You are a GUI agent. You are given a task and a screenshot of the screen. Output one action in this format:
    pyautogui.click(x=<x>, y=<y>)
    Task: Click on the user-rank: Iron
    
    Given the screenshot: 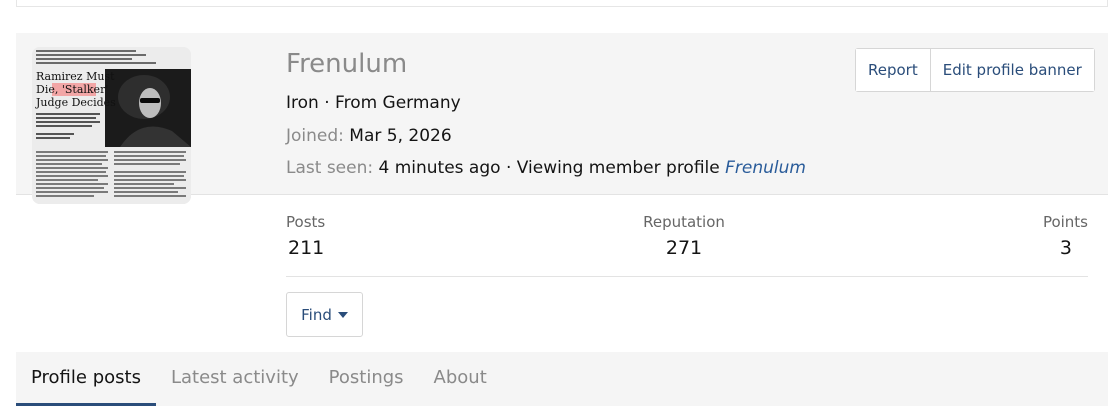 What is the action you would take?
    pyautogui.click(x=302, y=103)
    